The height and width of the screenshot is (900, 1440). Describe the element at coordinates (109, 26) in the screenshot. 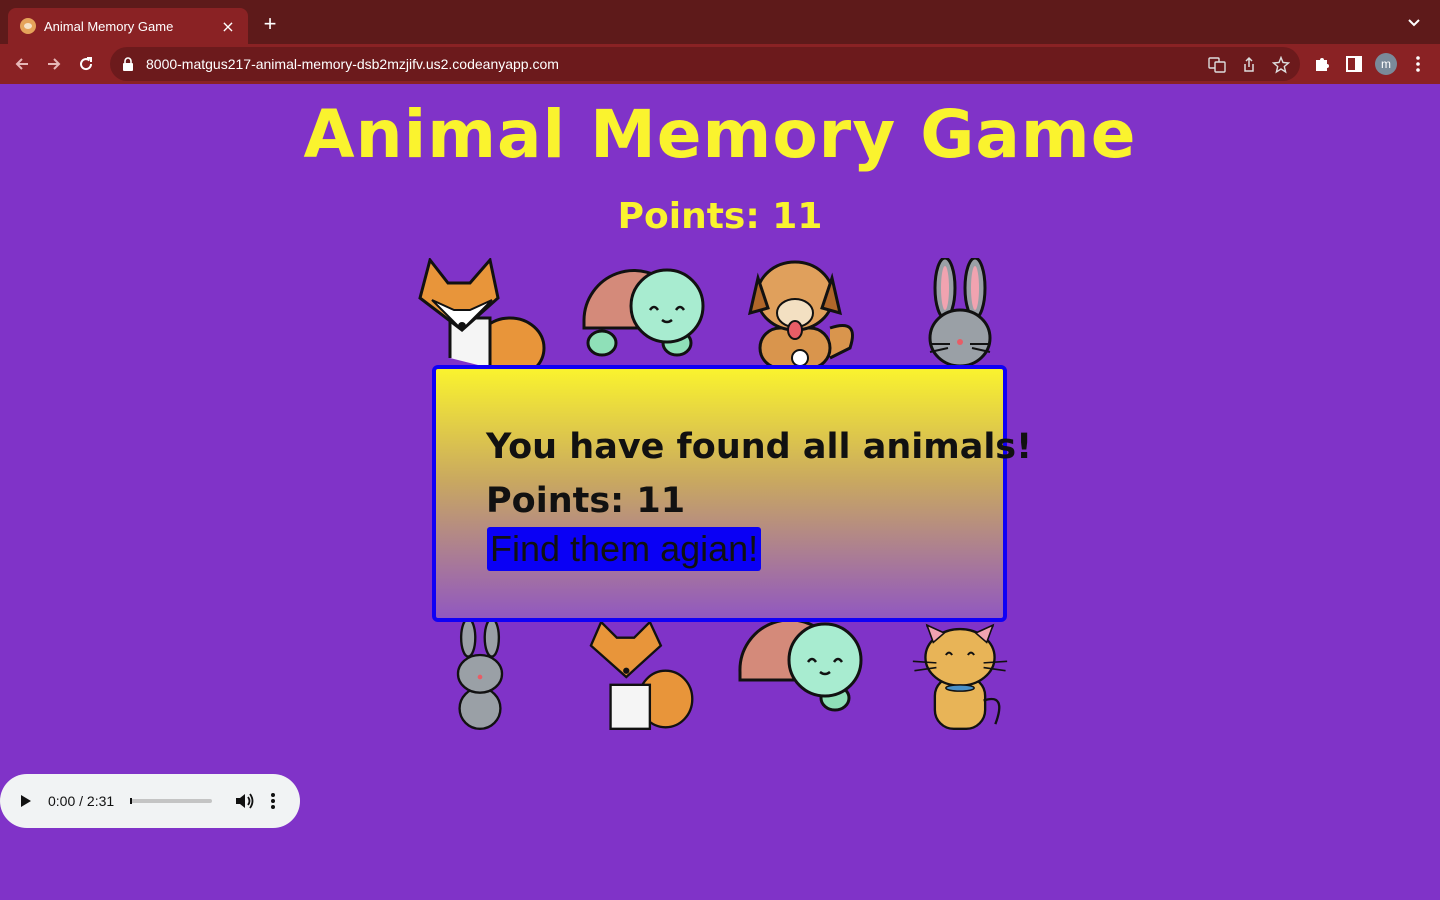

I see `tab-title: Animal Memory Game` at that location.